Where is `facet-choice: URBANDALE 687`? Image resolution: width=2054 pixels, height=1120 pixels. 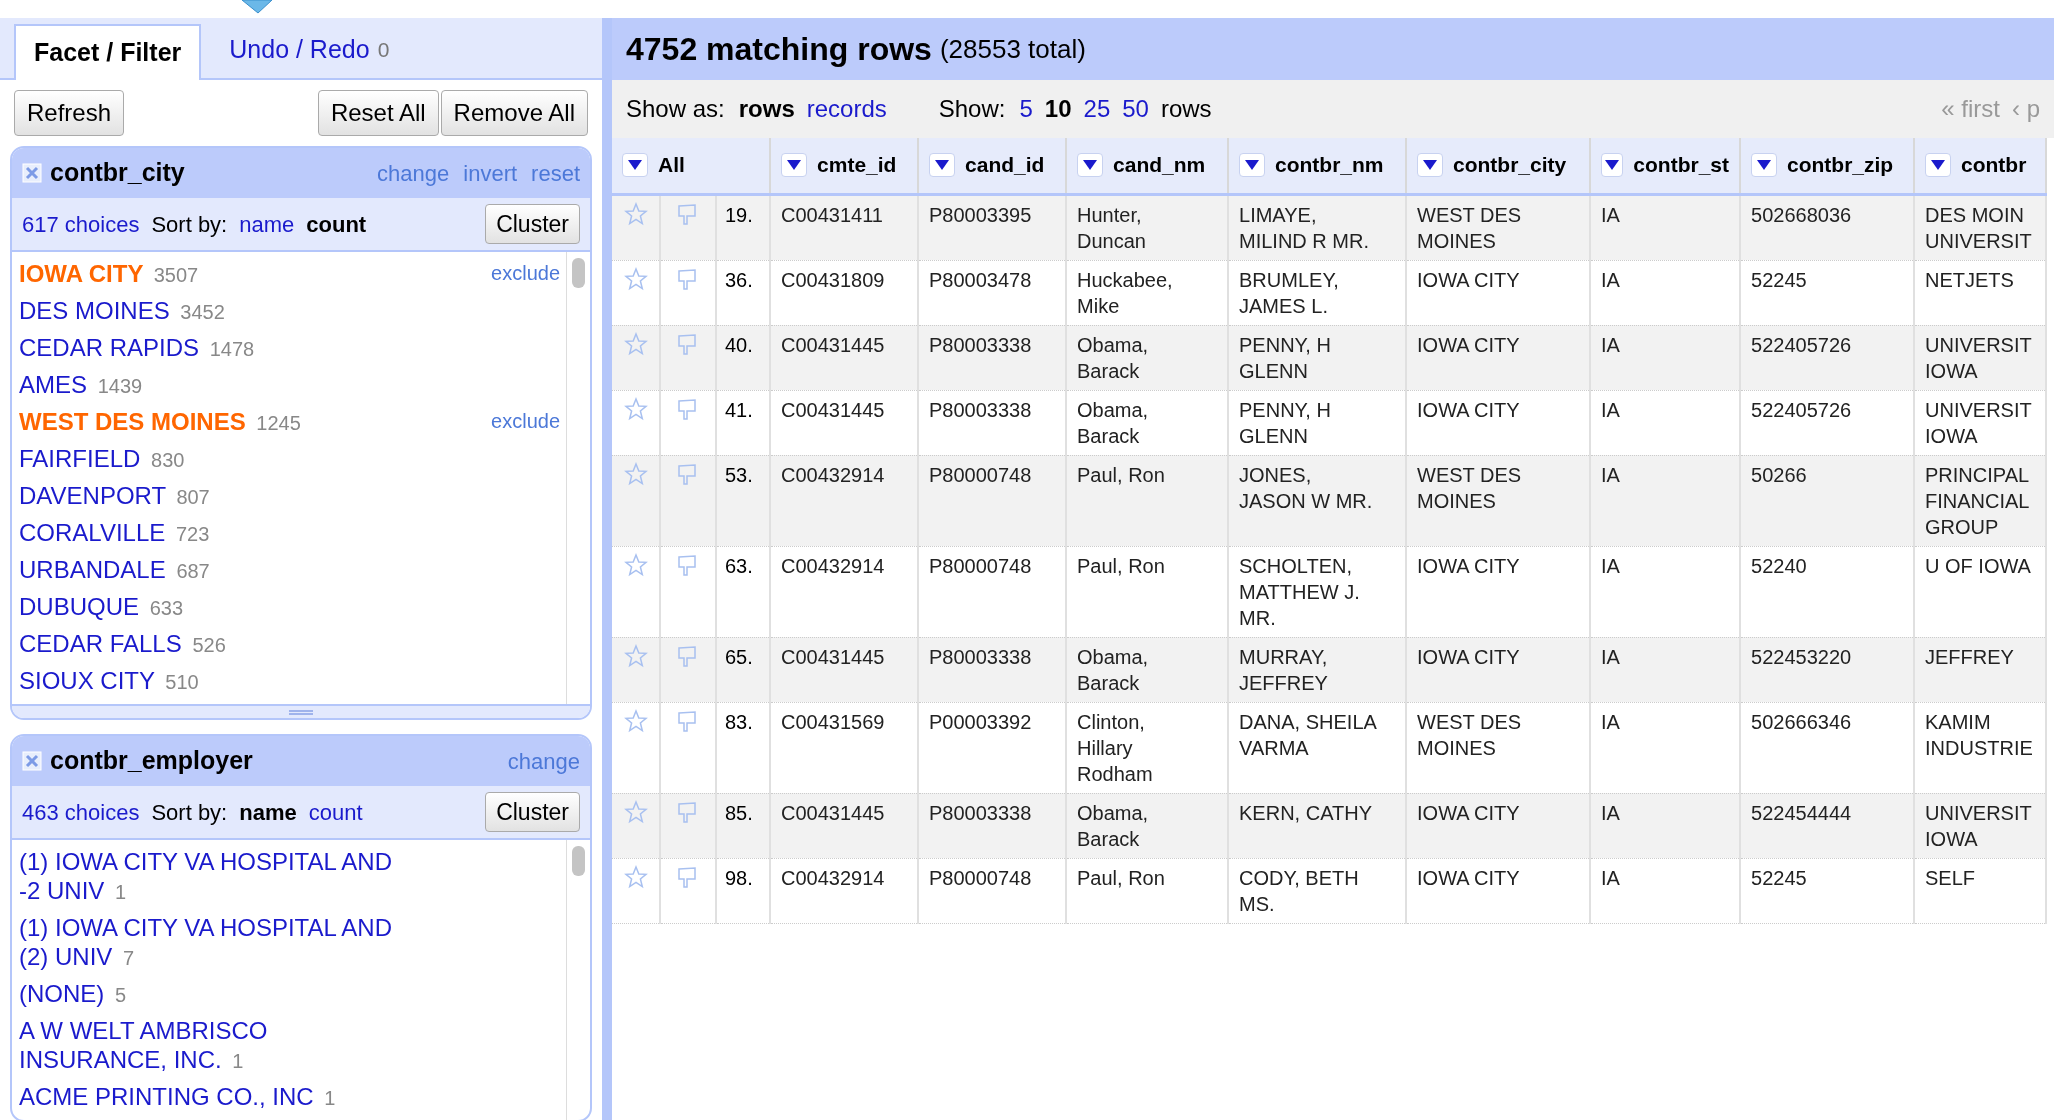
facet-choice: URBANDALE 687 is located at coordinates (114, 570).